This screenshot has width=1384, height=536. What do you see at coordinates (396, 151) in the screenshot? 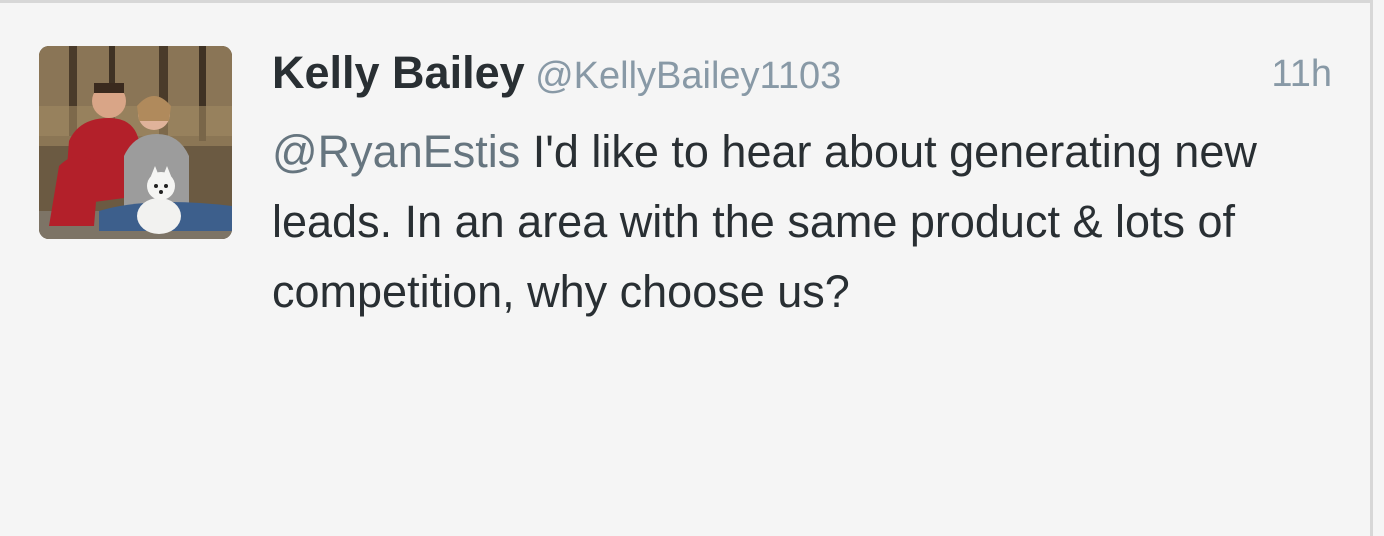
I see `mention-link: @RyanEstis` at bounding box center [396, 151].